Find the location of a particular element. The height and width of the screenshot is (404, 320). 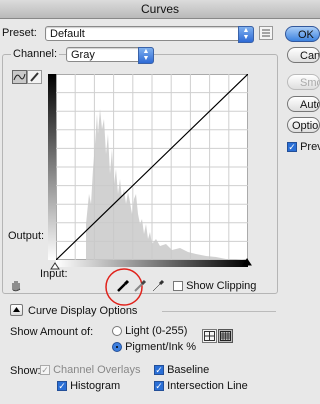

preset-options-button is located at coordinates (266, 33).